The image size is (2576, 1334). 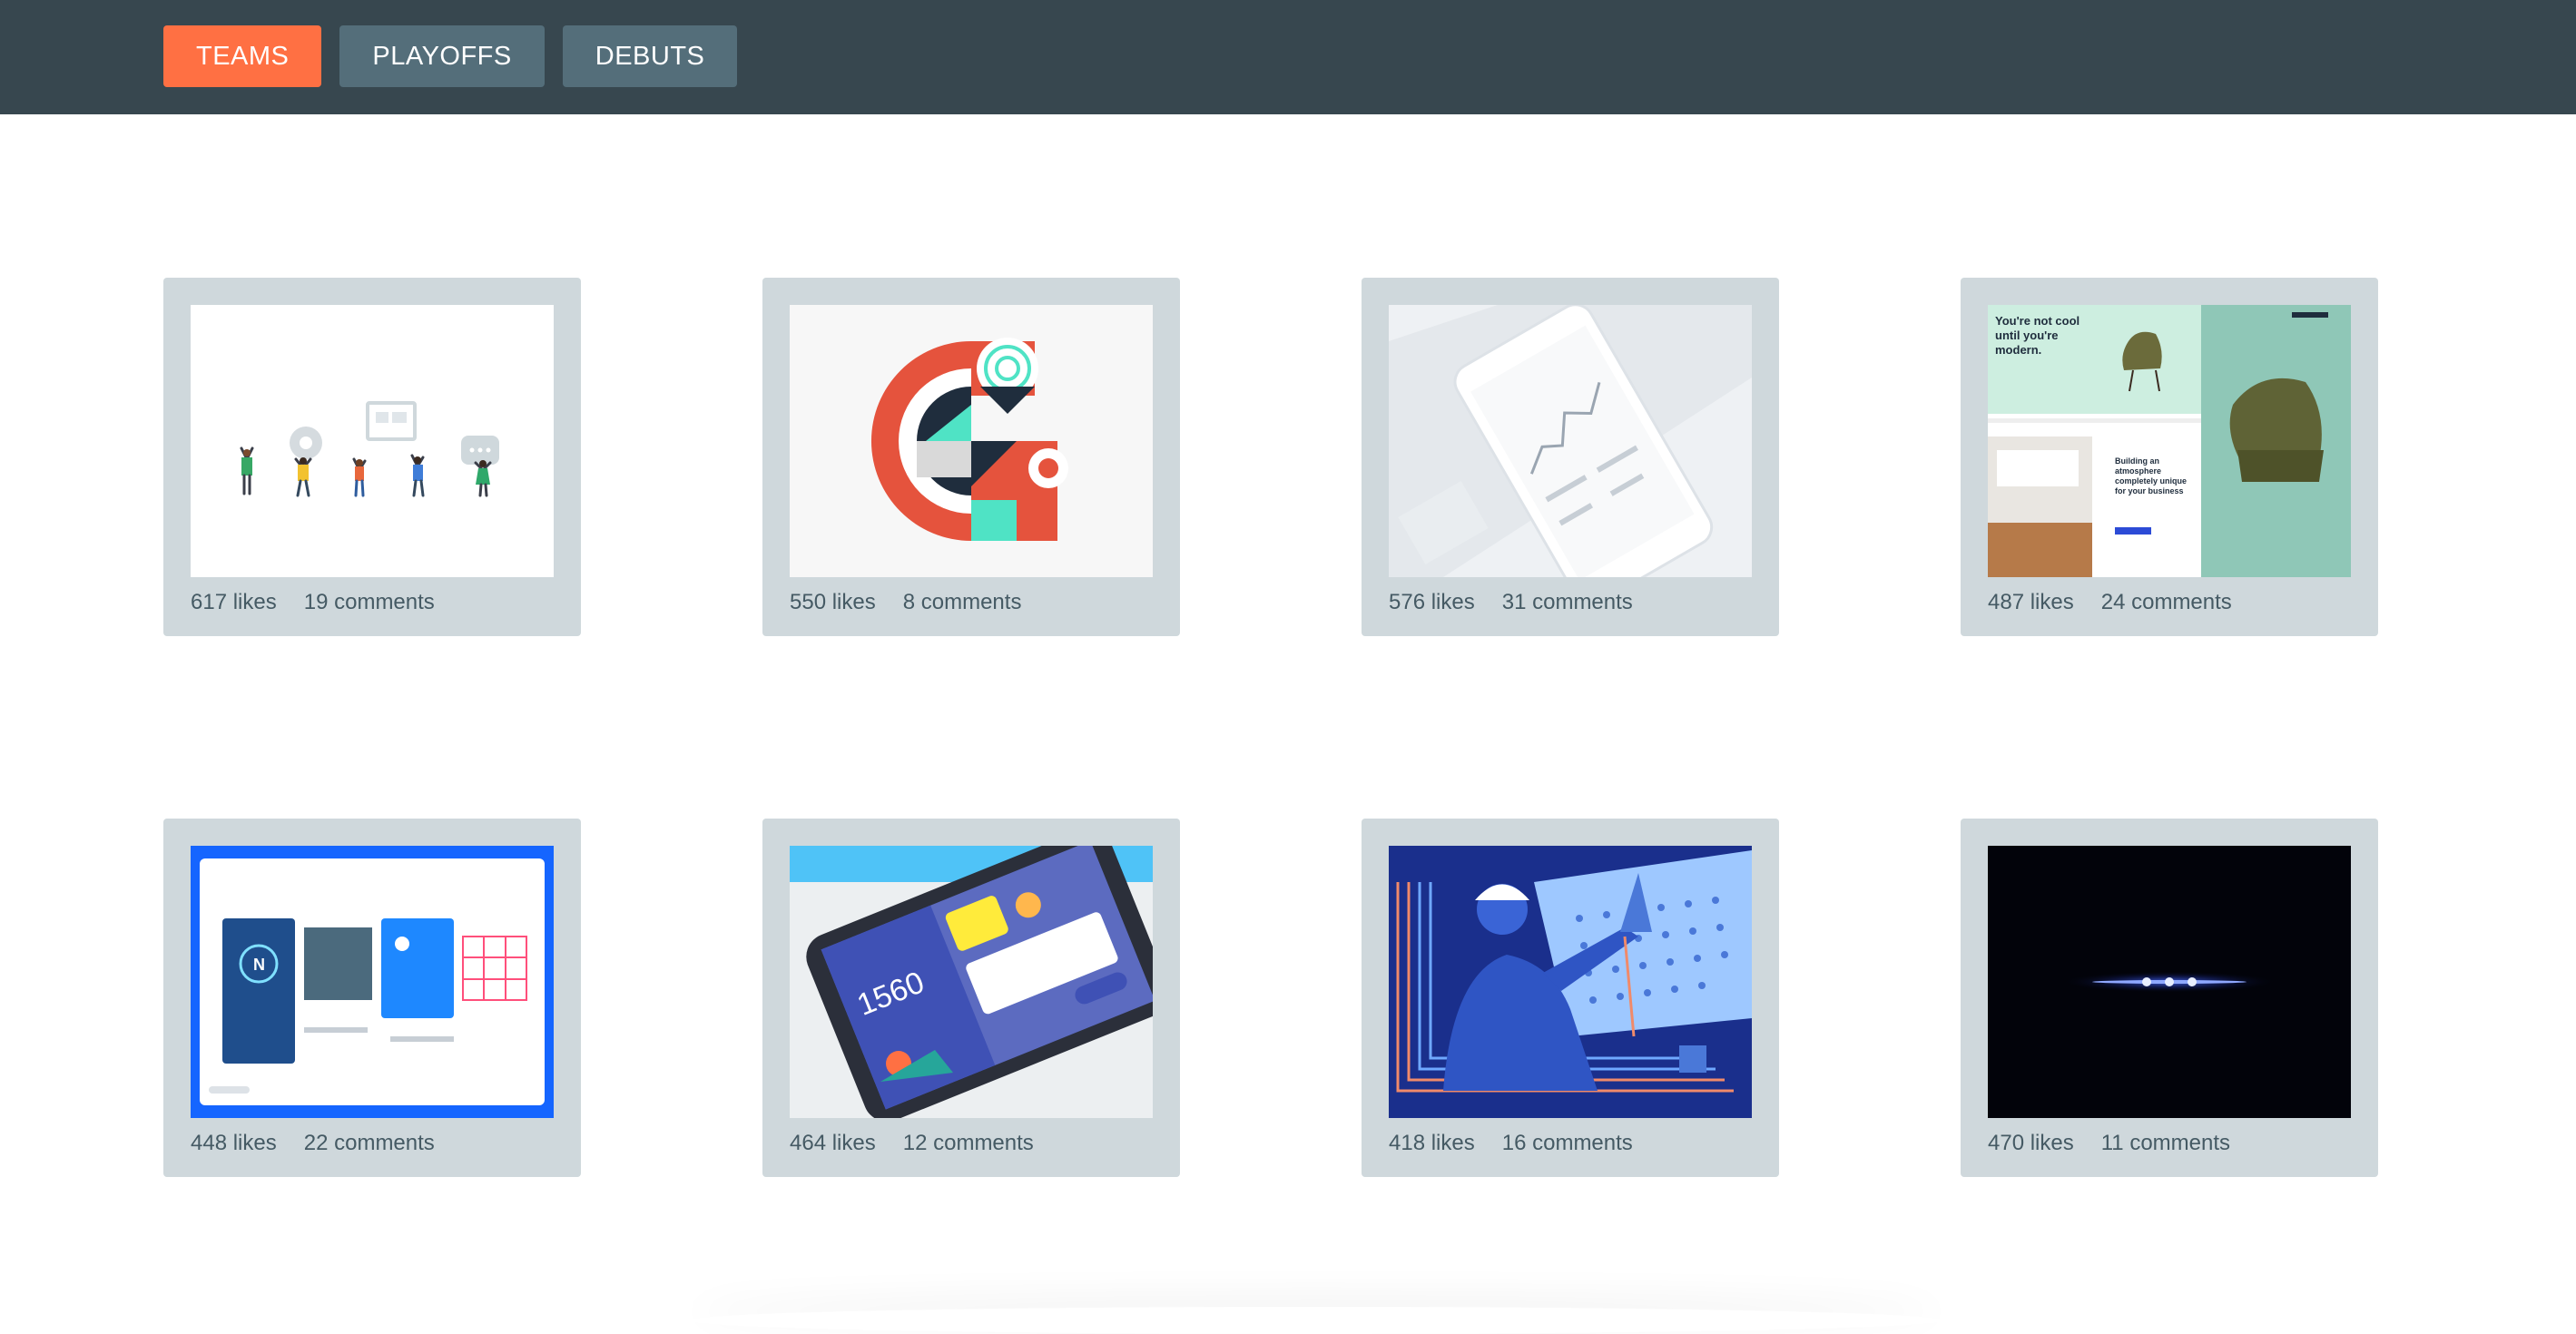 I want to click on shot-card: 1560 464 likes 12 comments, so click(x=971, y=998).